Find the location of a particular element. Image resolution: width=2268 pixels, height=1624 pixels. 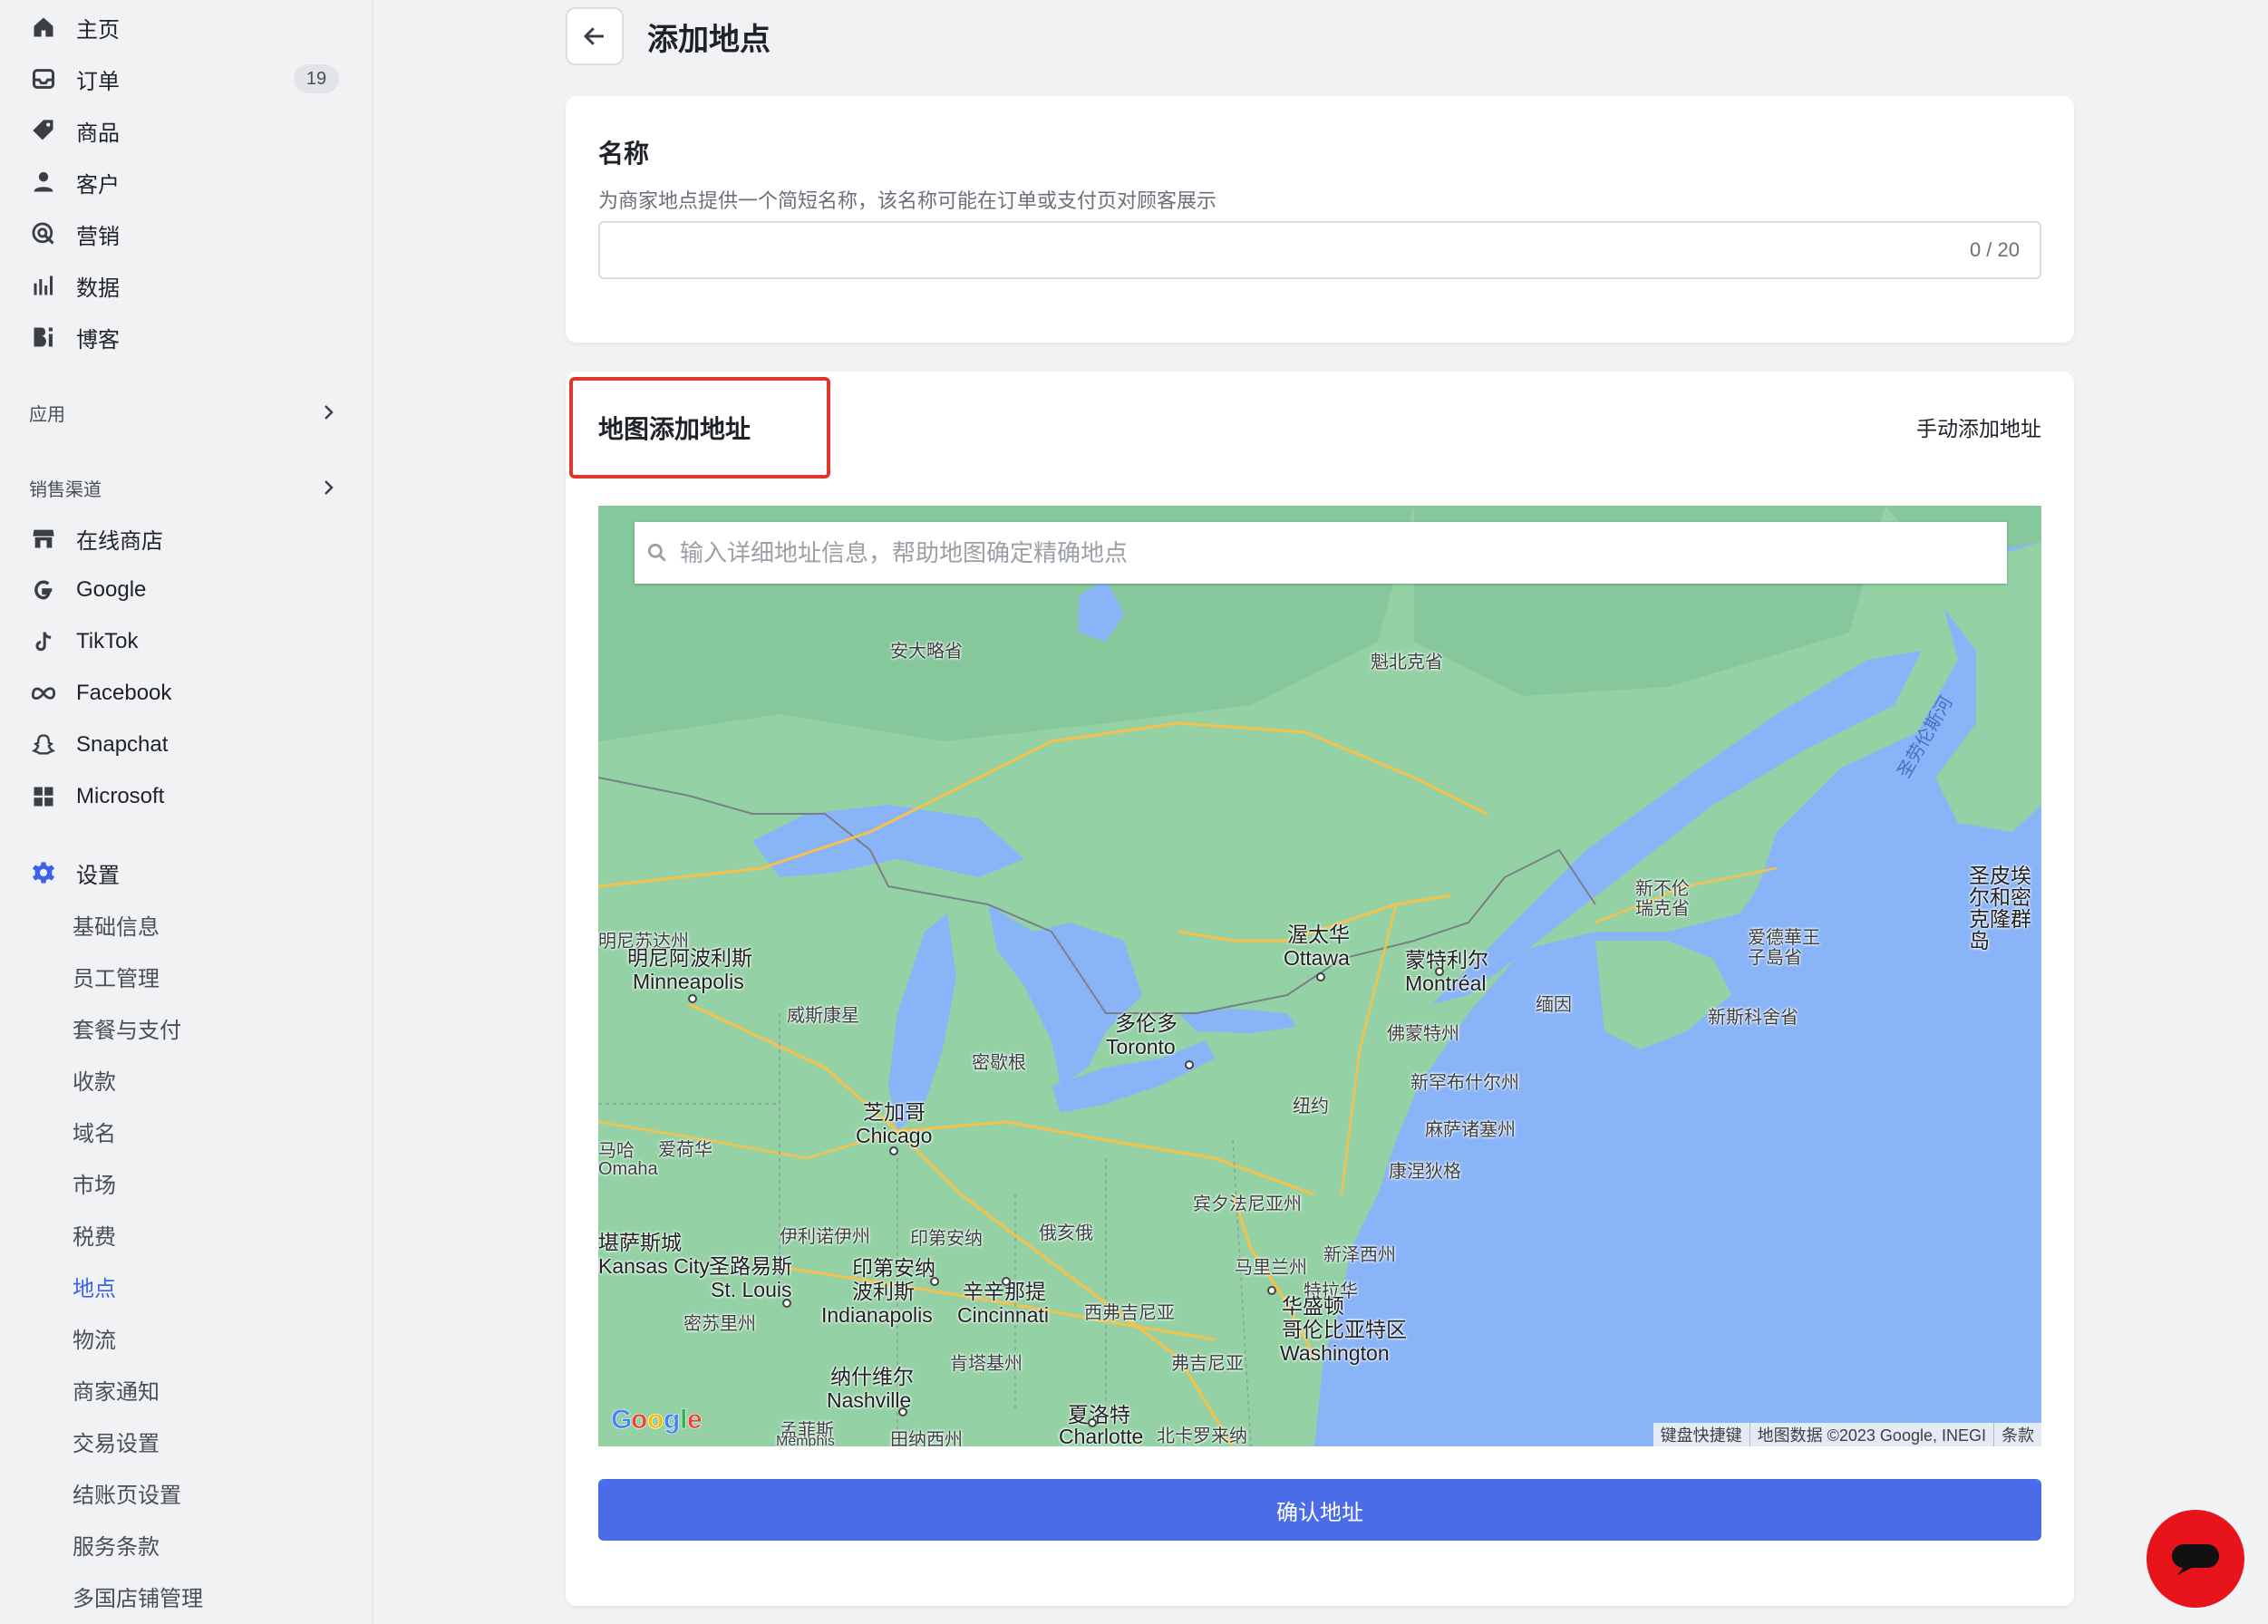

snapchat-icon is located at coordinates (44, 745).